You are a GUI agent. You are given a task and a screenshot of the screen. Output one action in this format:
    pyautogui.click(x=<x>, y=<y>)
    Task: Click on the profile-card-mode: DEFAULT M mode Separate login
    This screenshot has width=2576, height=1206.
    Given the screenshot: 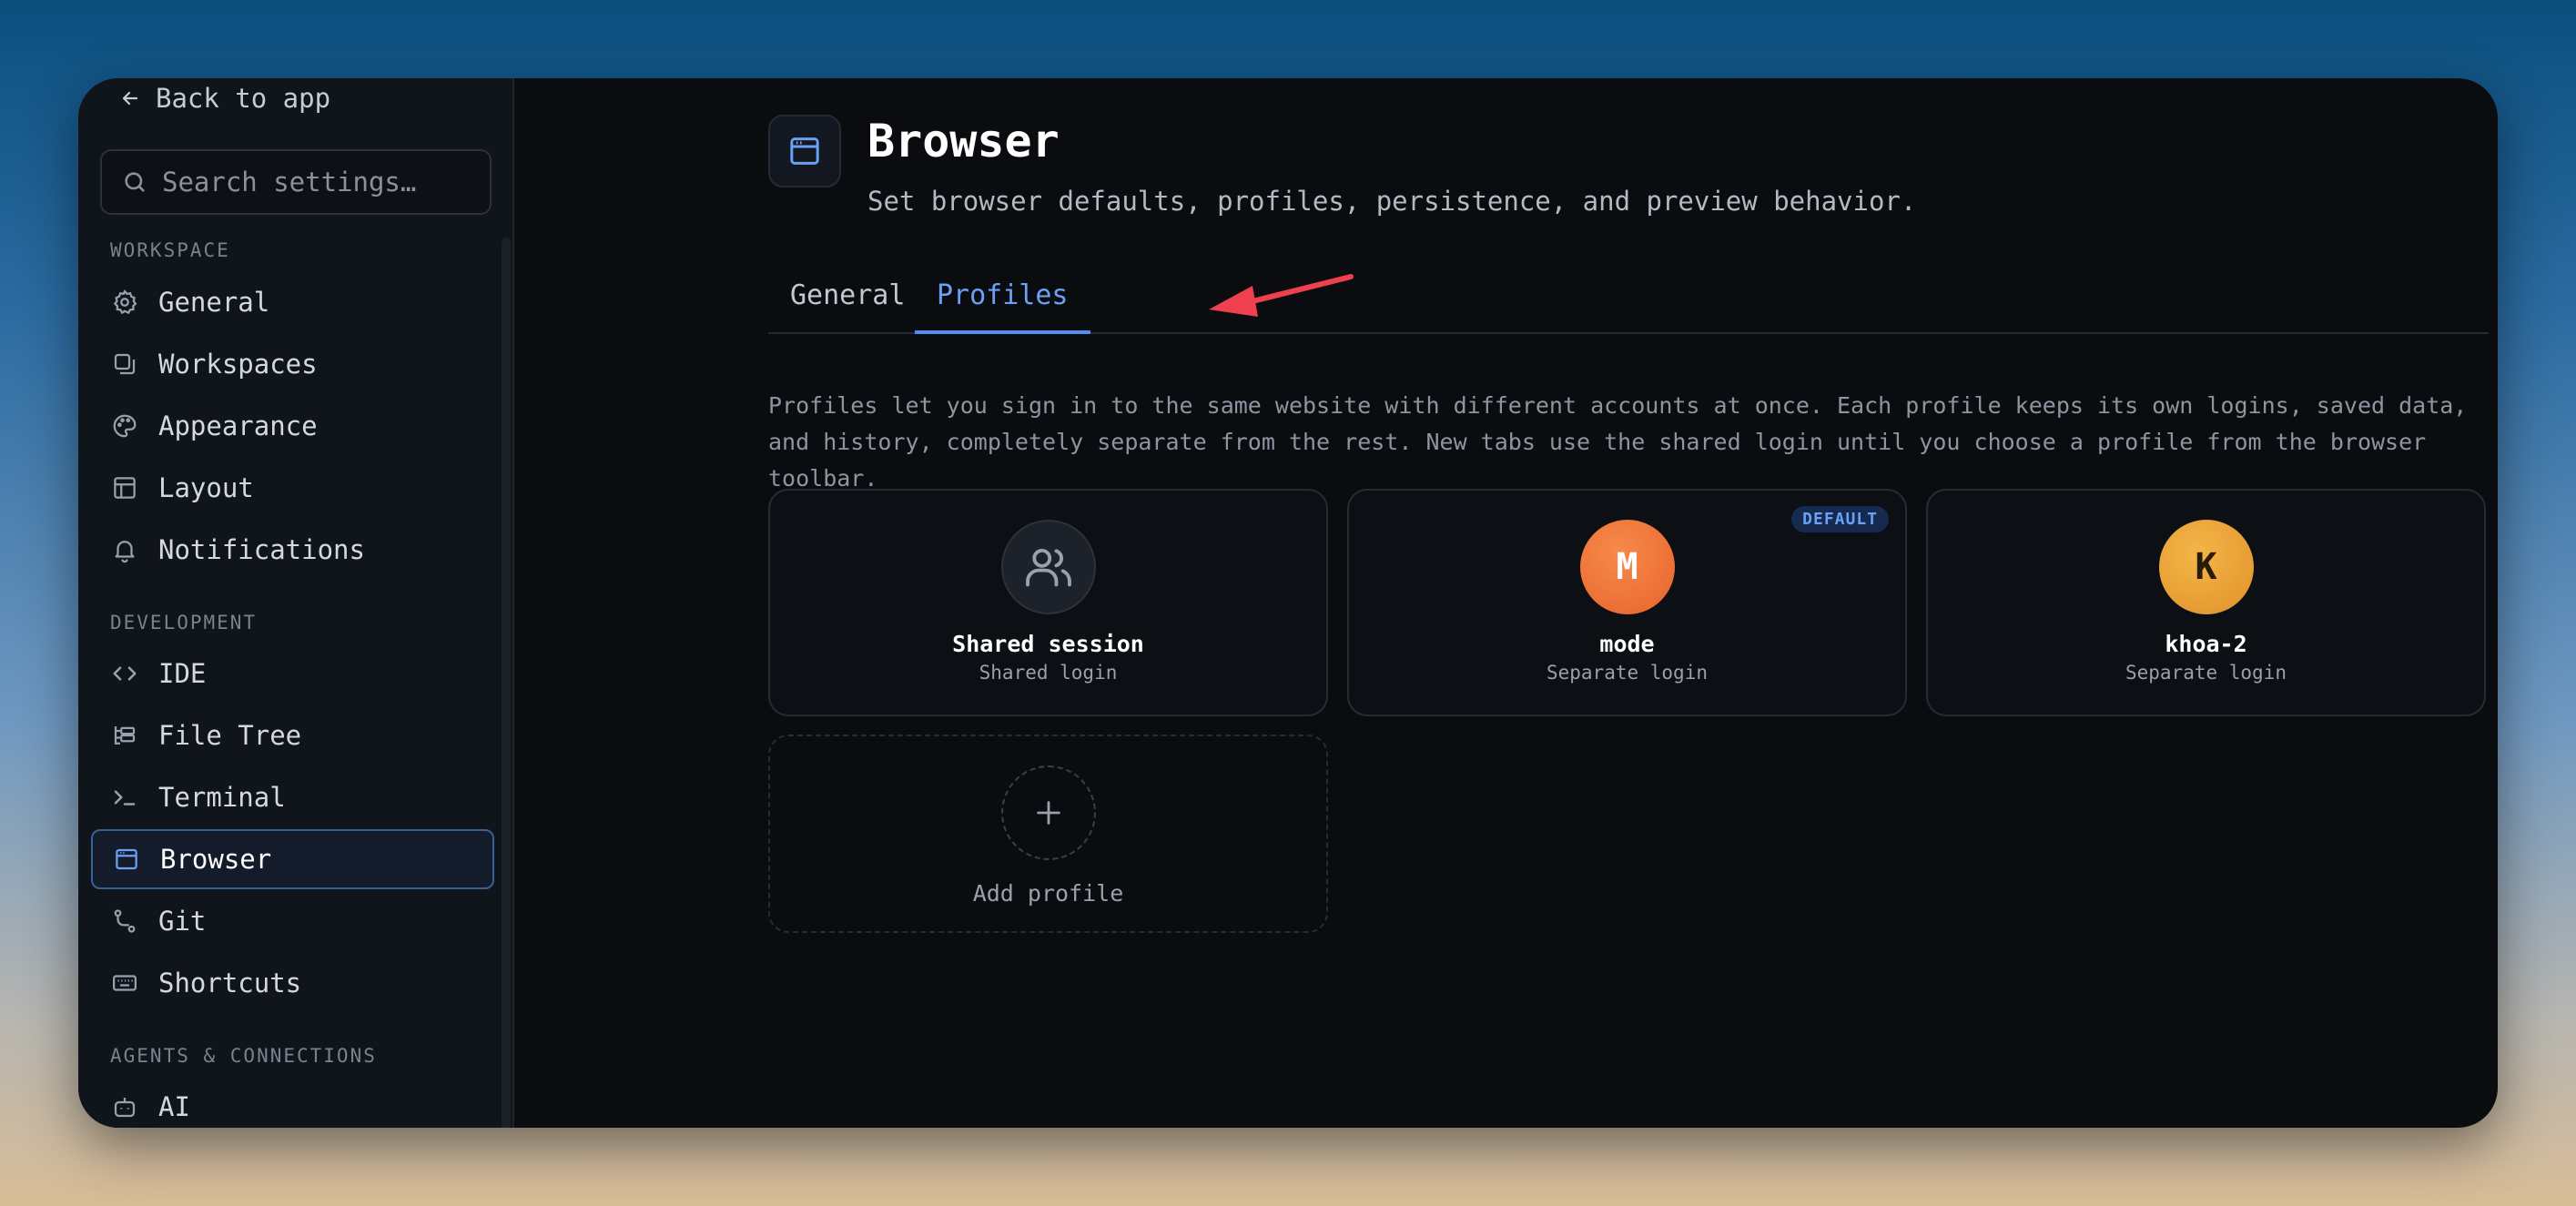 What is the action you would take?
    pyautogui.click(x=1627, y=602)
    